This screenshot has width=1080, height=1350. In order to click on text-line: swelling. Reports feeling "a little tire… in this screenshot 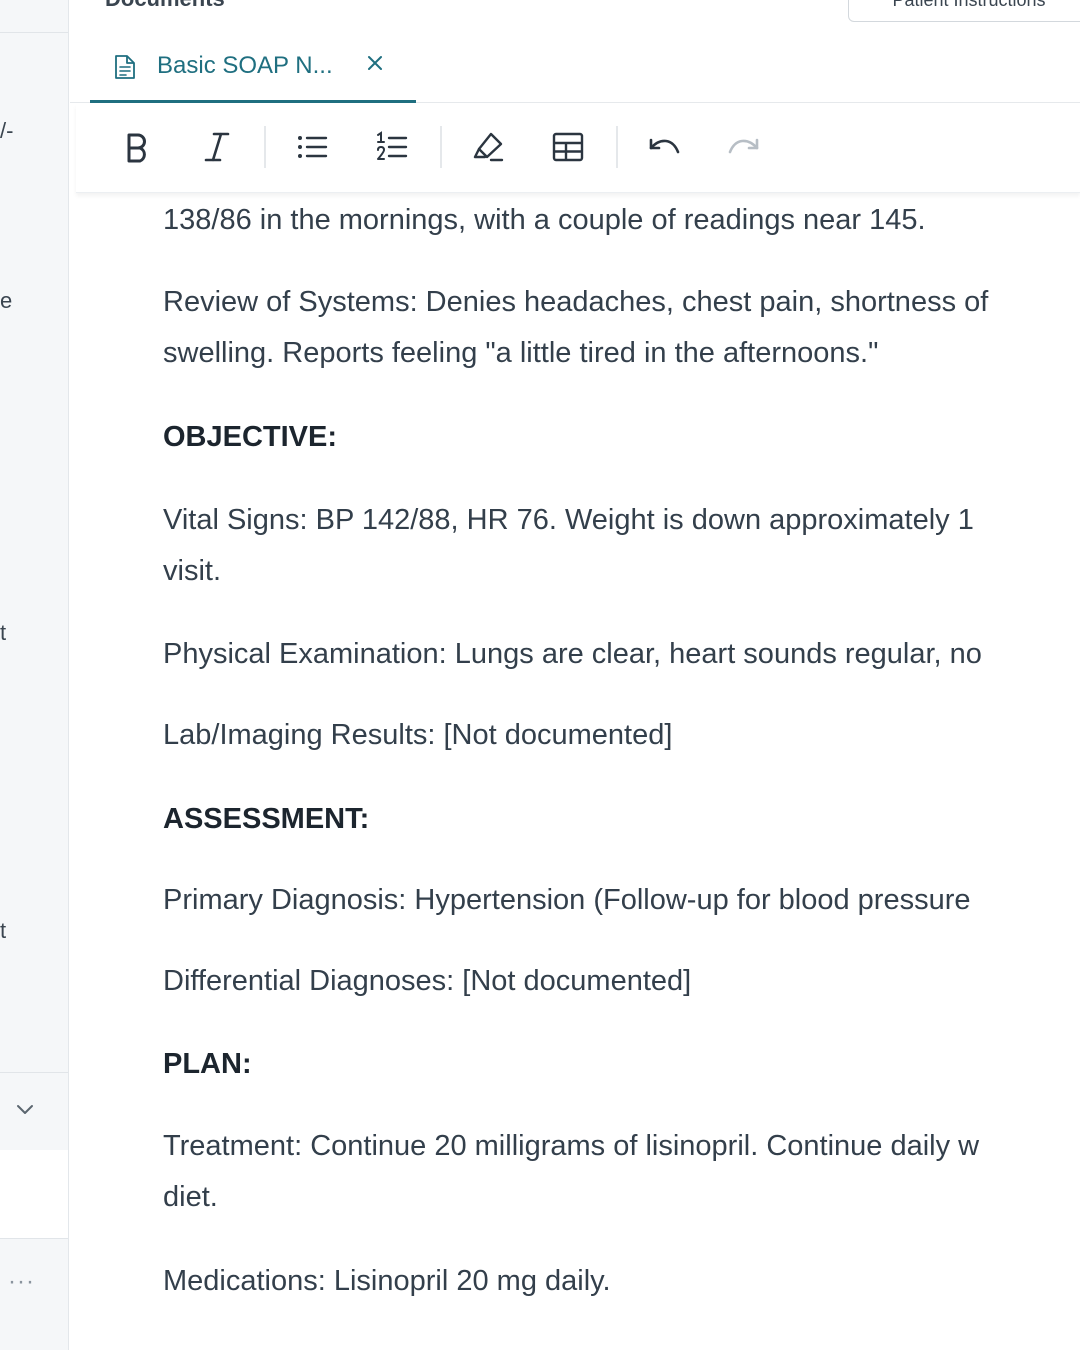, I will do `click(521, 353)`.